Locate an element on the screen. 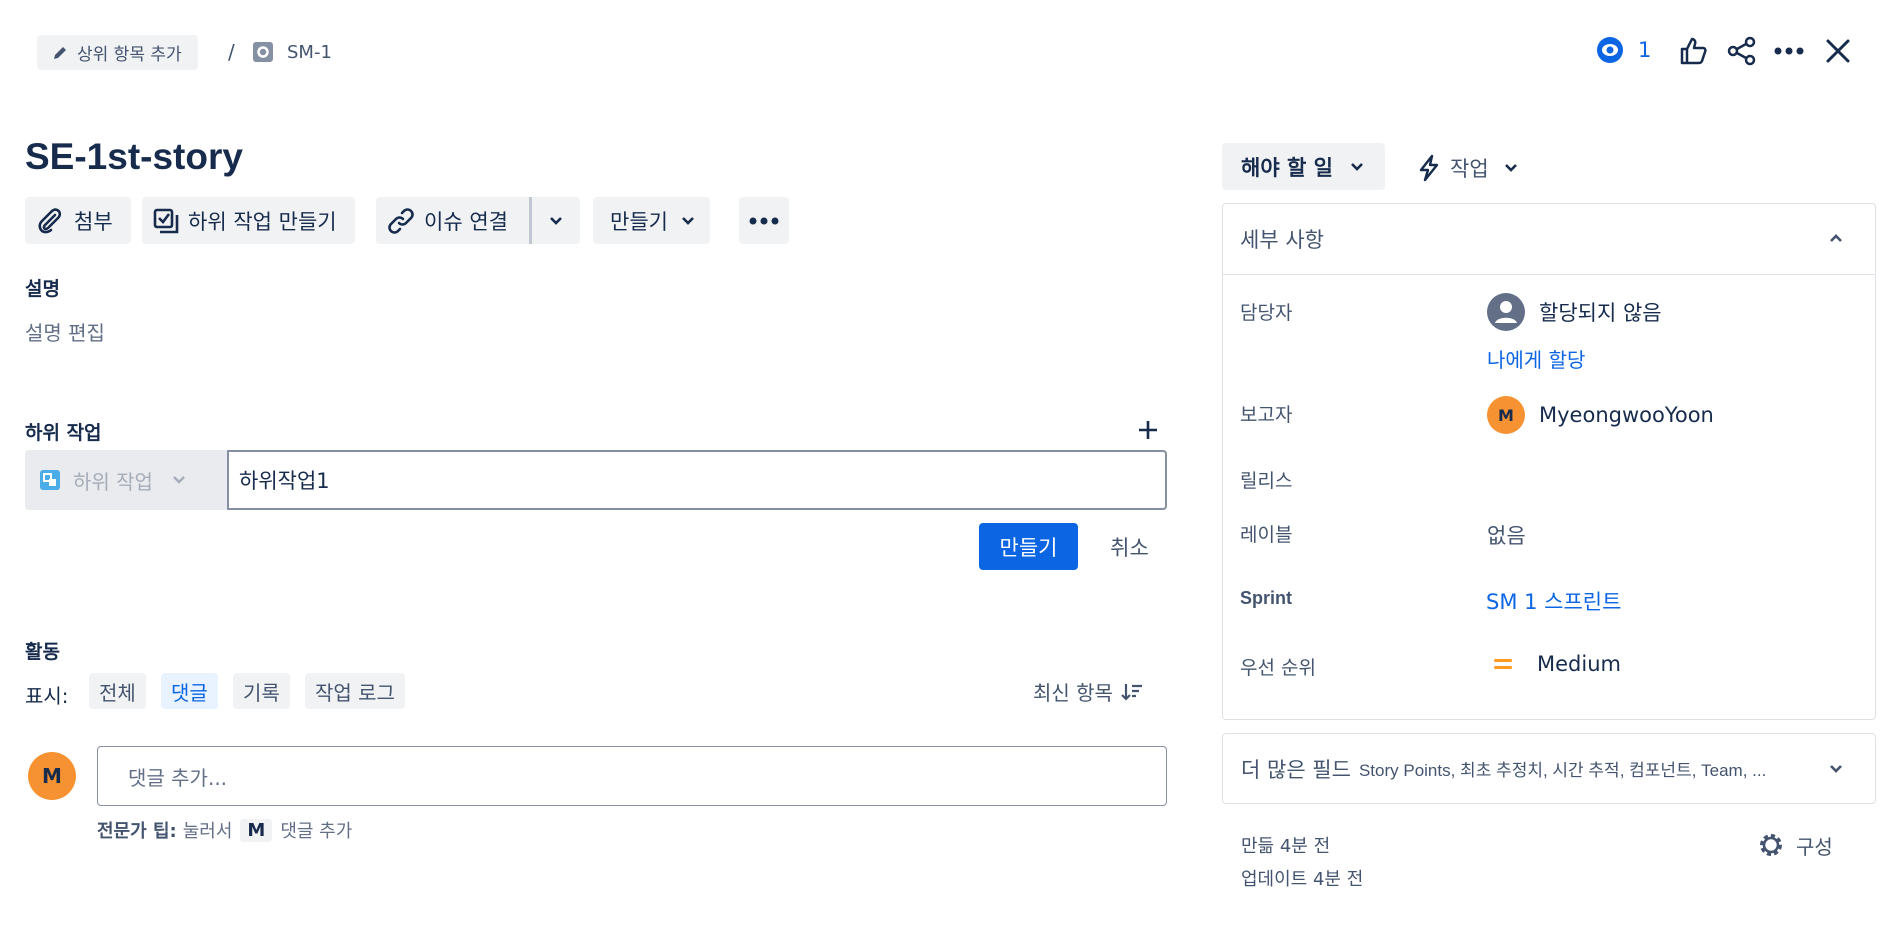 The height and width of the screenshot is (946, 1897). comment-tip: 전문가 팁: 눌러서 M 댓글 추가 is located at coordinates (224, 830).